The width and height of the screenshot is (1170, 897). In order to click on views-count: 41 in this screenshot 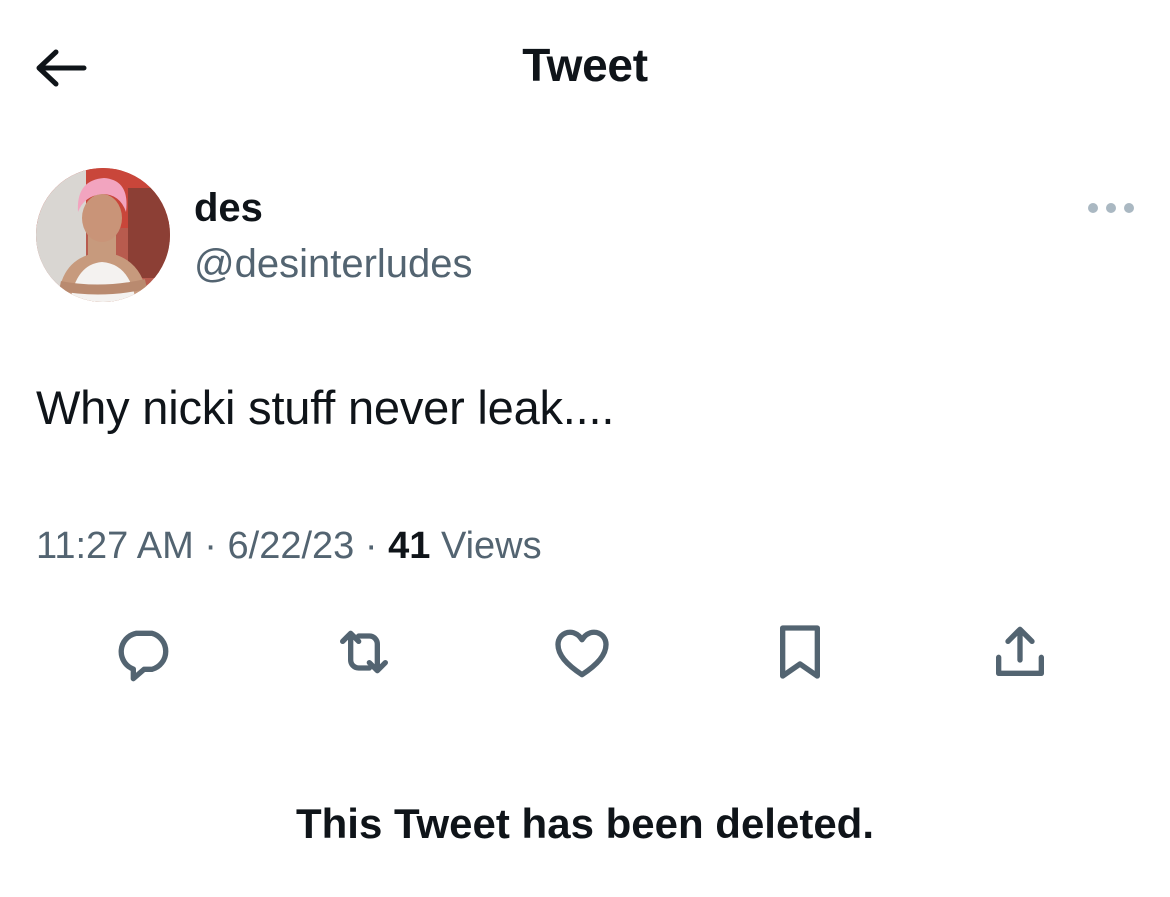, I will do `click(409, 546)`.